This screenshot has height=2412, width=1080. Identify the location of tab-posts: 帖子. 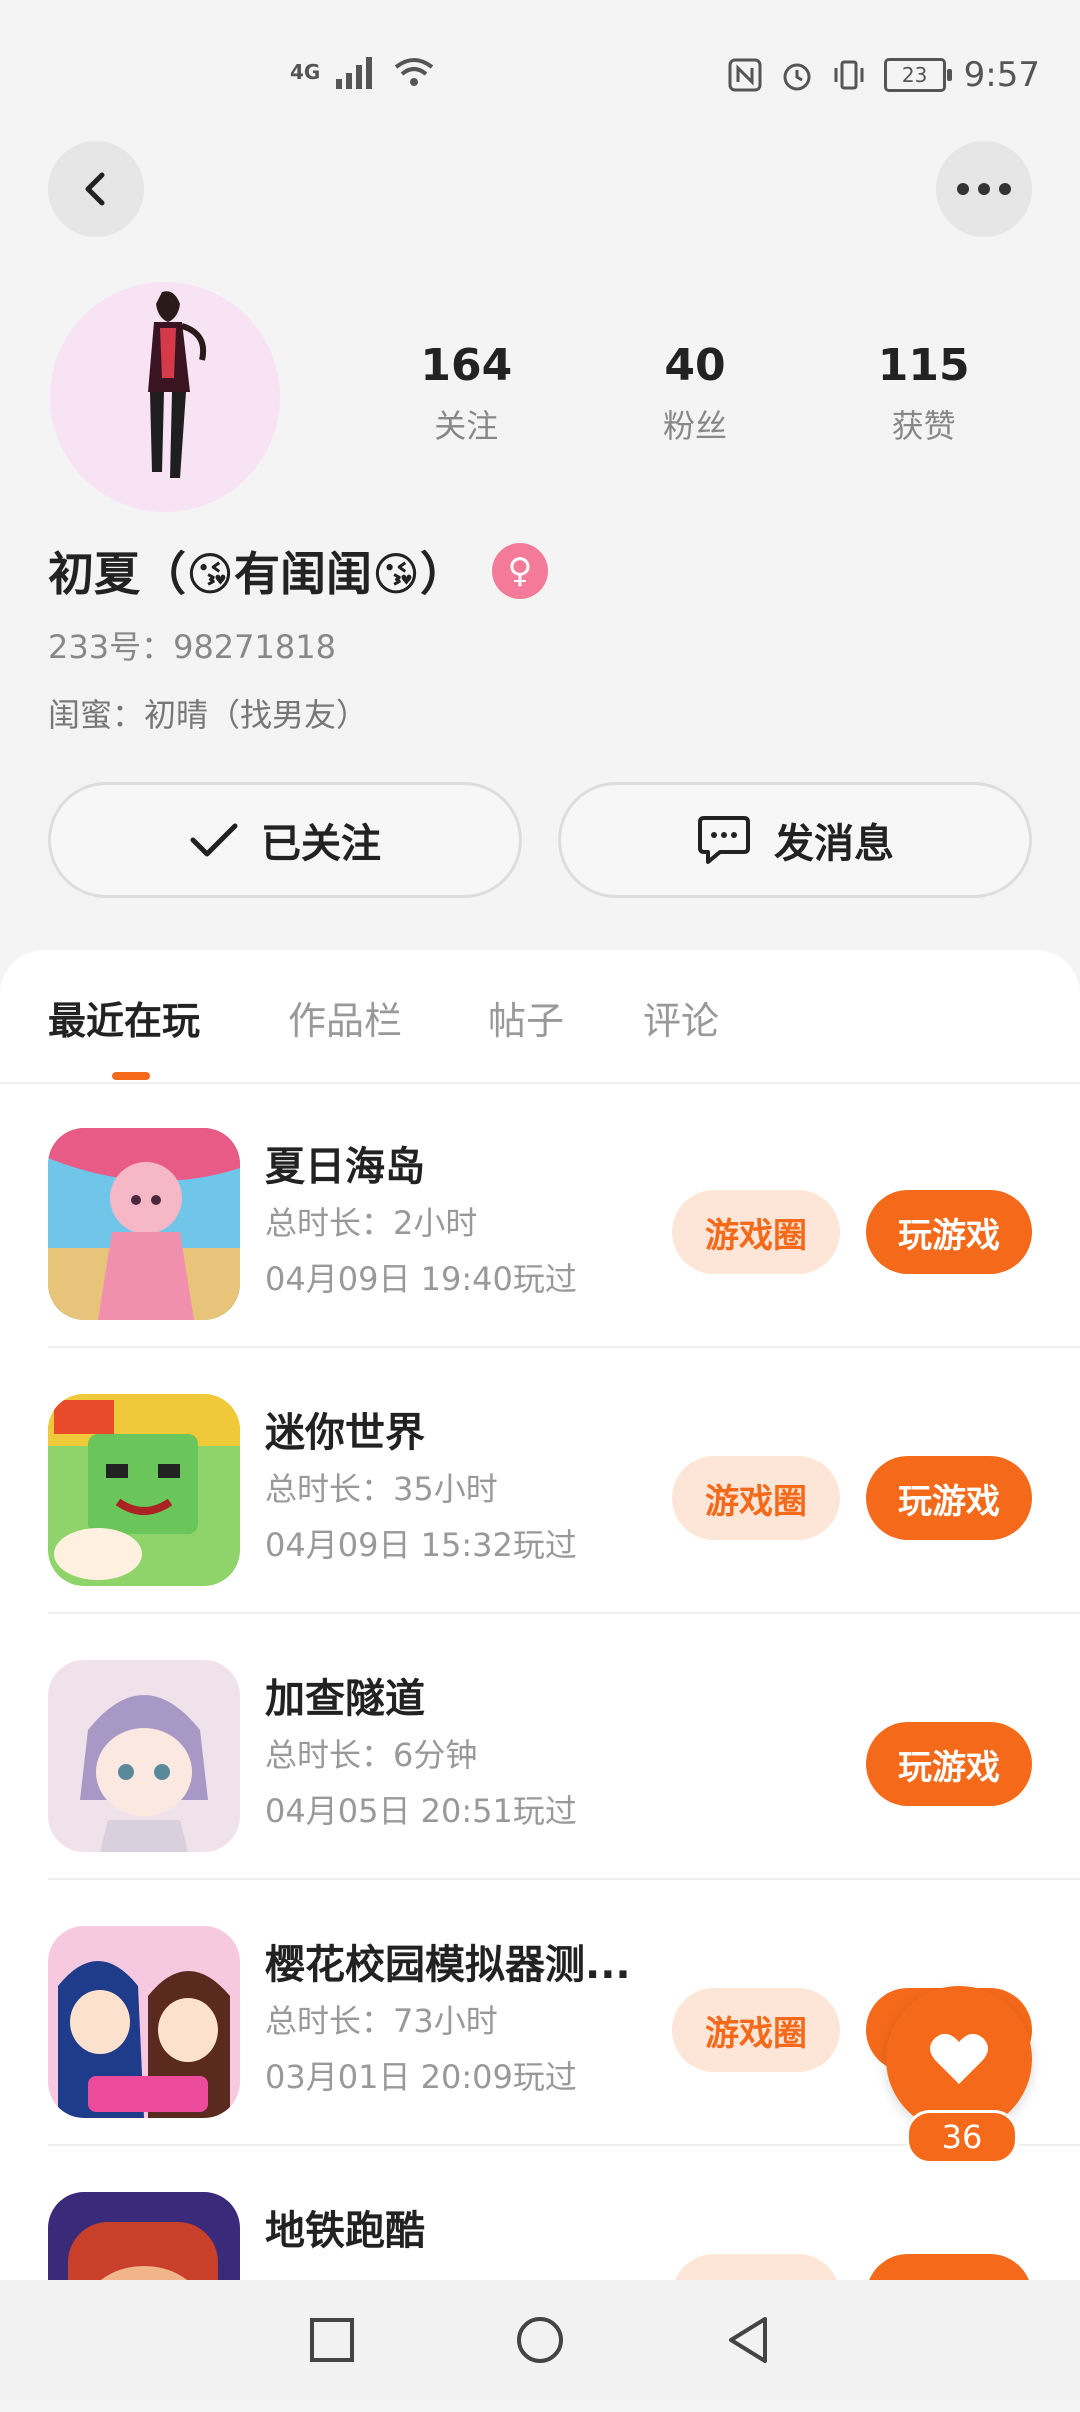
(526, 1017).